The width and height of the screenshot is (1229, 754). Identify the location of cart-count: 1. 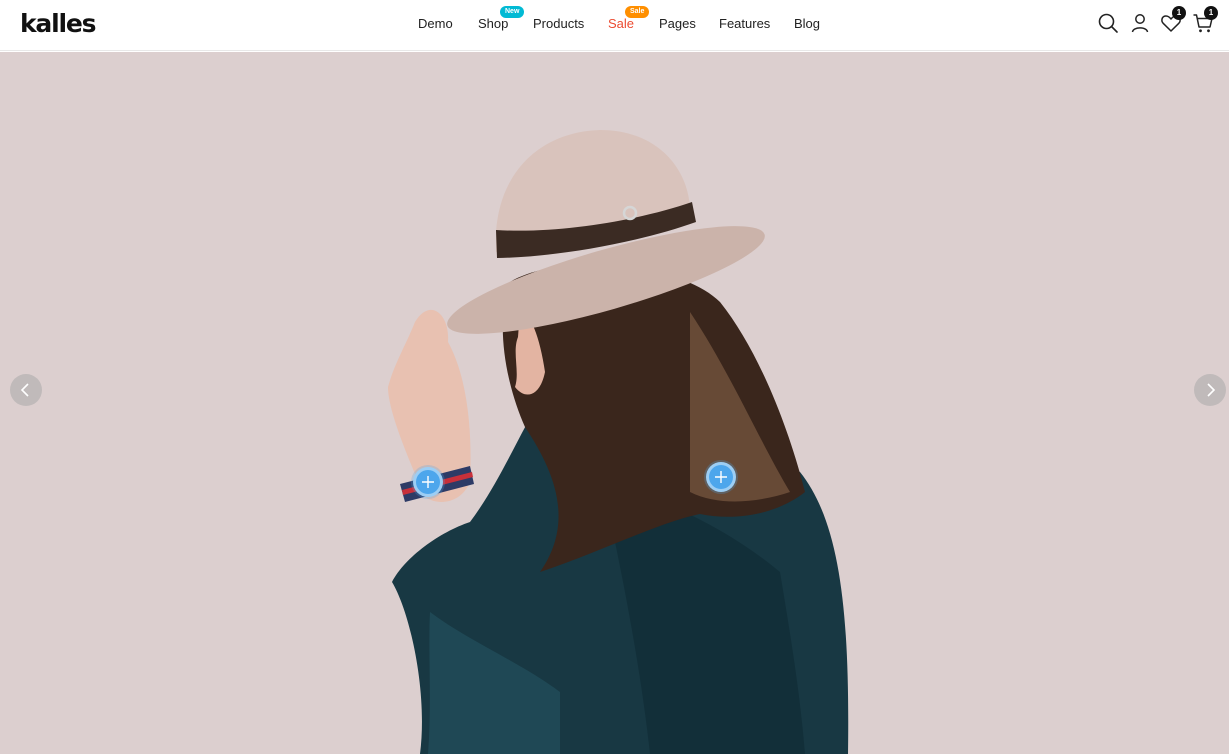
(1211, 13).